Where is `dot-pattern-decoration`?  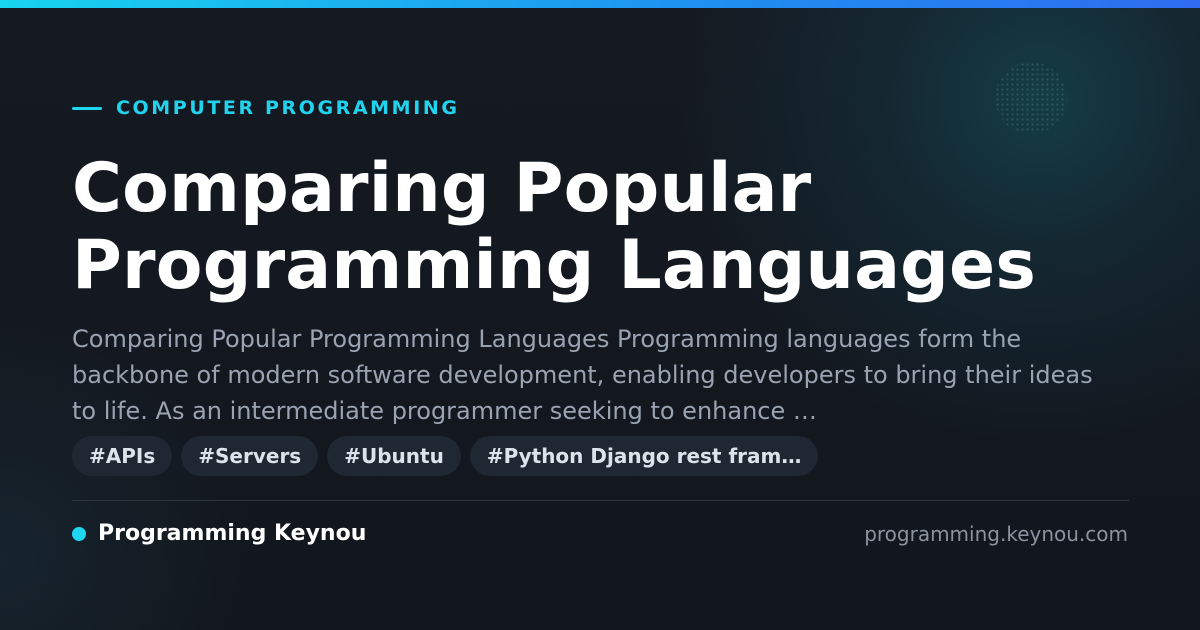
dot-pattern-decoration is located at coordinates (1031, 98).